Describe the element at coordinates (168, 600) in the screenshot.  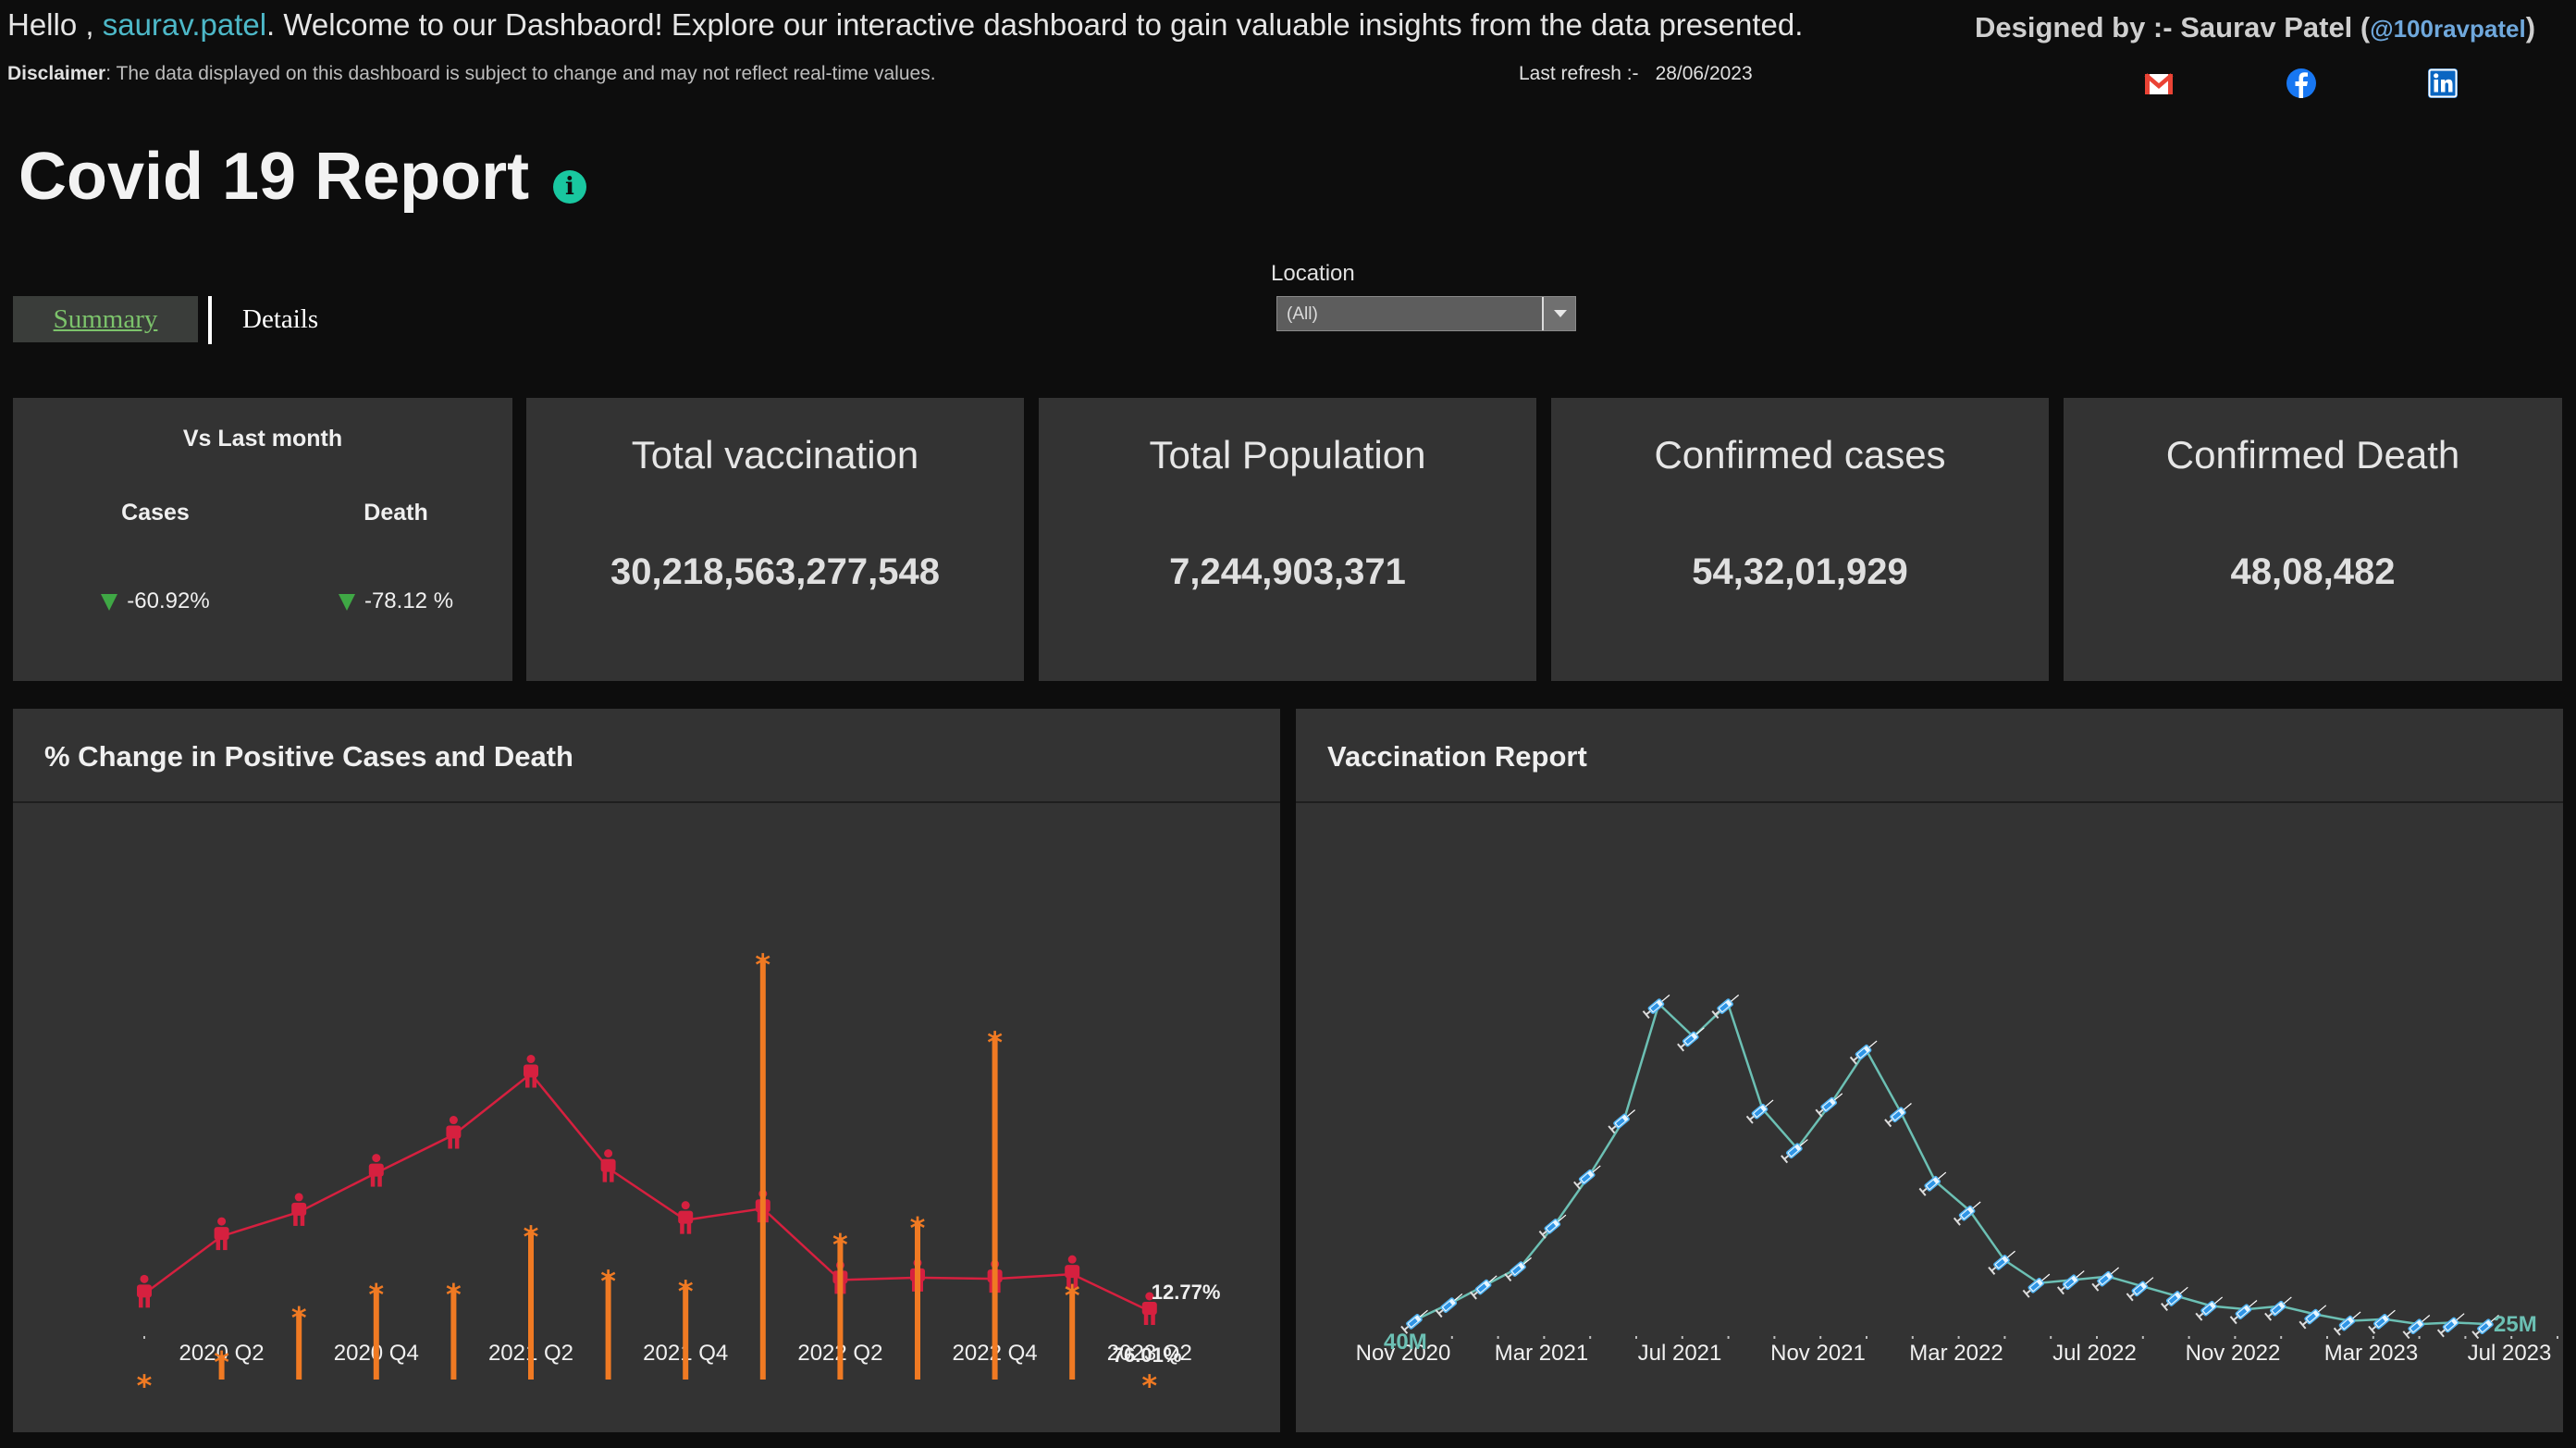
I see `cases-change-value: -60.92%` at that location.